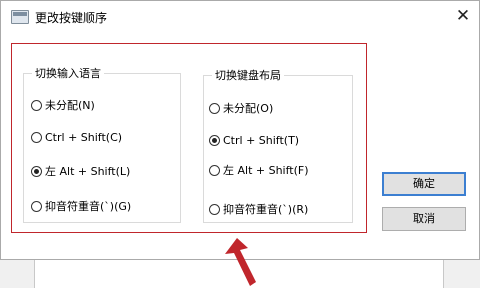 The width and height of the screenshot is (480, 288). What do you see at coordinates (68, 73) in the screenshot?
I see `input-language-legend: 切换输入语言` at bounding box center [68, 73].